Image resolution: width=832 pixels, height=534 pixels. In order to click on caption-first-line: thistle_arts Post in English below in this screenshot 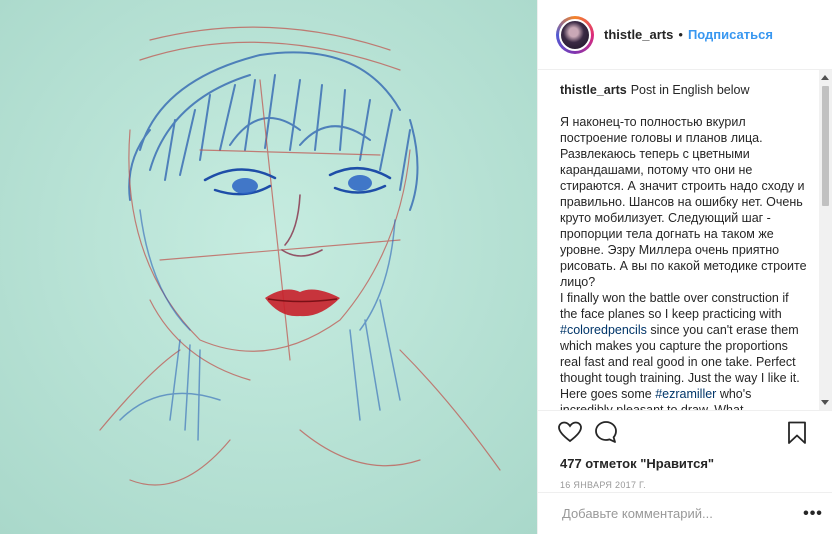, I will do `click(683, 90)`.